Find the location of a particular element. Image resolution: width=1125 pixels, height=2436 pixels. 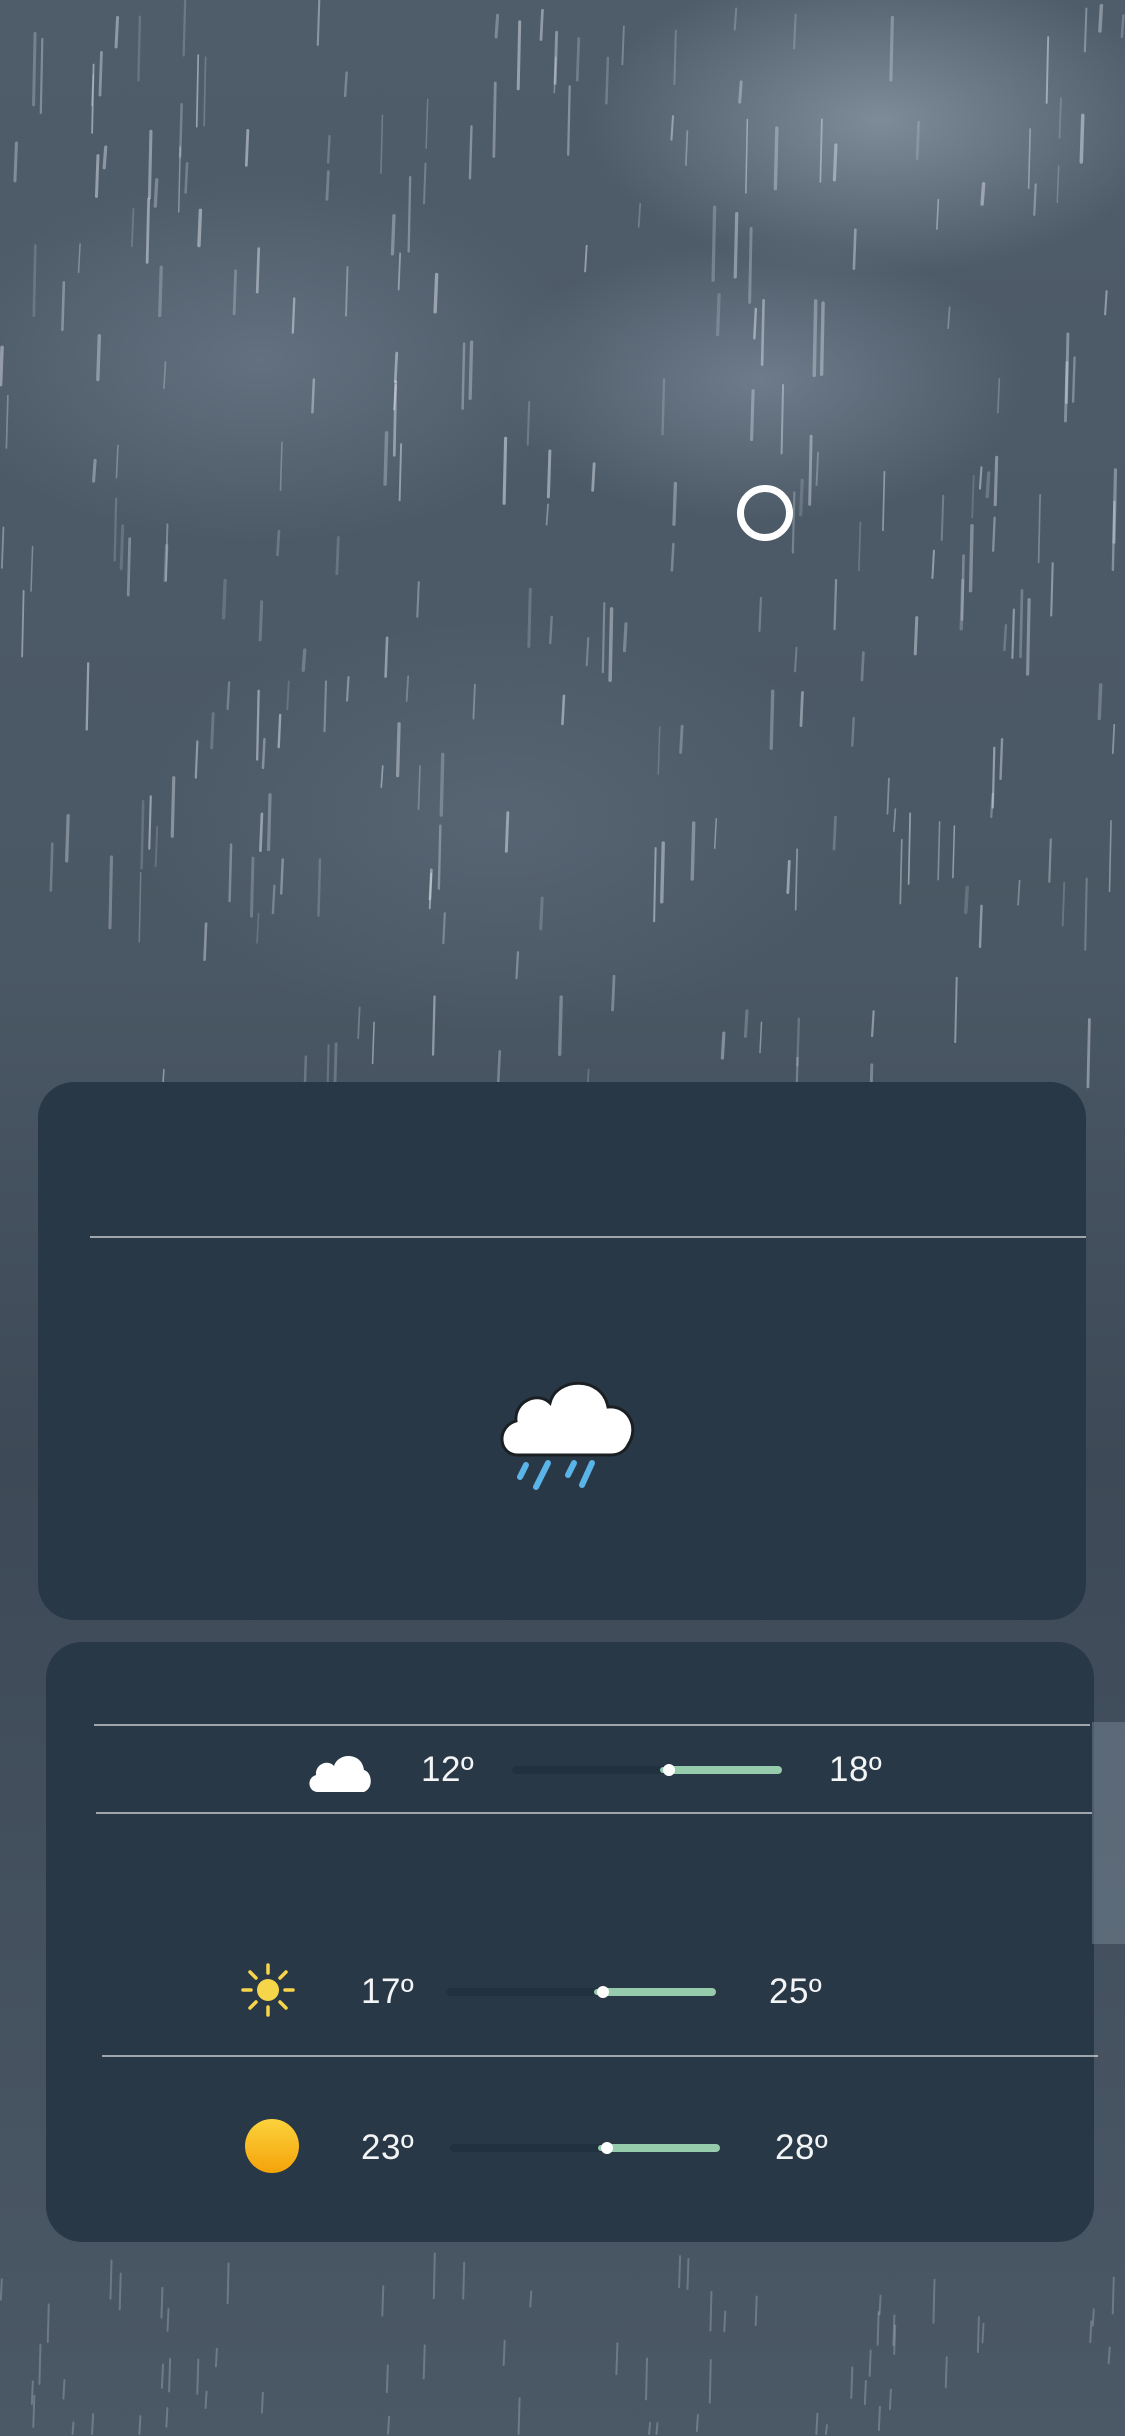

adjacent-card-edge is located at coordinates (1108, 1833).